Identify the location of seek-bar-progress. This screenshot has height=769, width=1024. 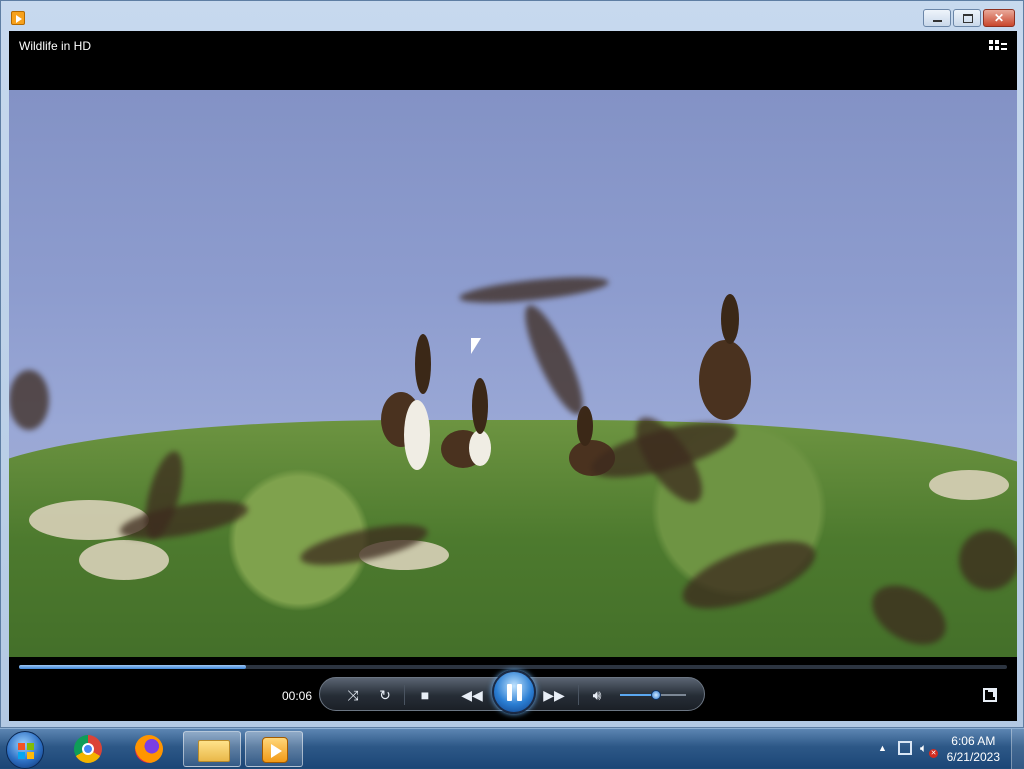
(133, 667).